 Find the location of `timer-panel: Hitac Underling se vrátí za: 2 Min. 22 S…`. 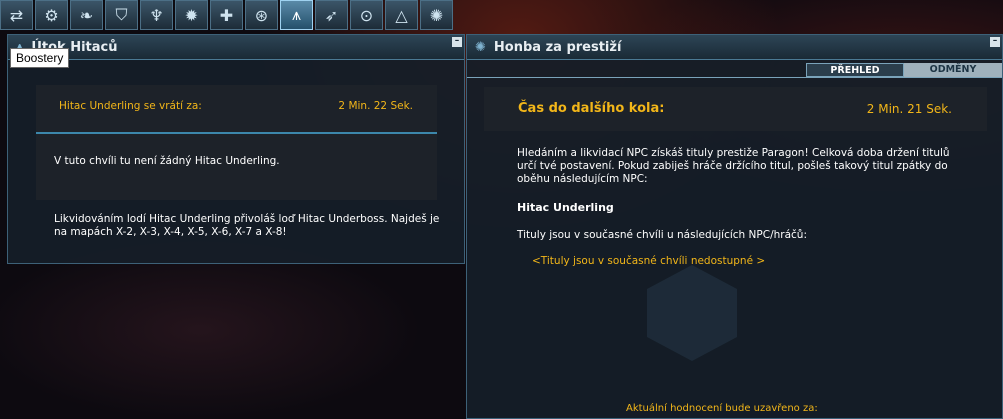

timer-panel: Hitac Underling se vrátí za: 2 Min. 22 S… is located at coordinates (236, 108).